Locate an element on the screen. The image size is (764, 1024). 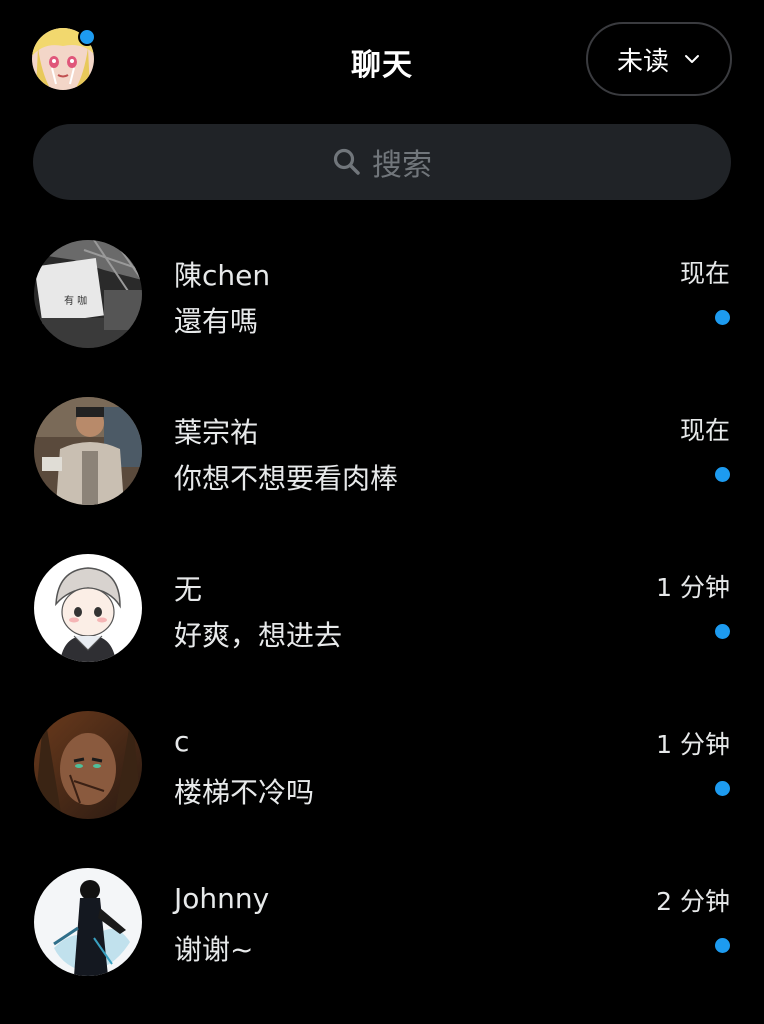
unread-filter-dropdown: 未读 is located at coordinates (659, 59).